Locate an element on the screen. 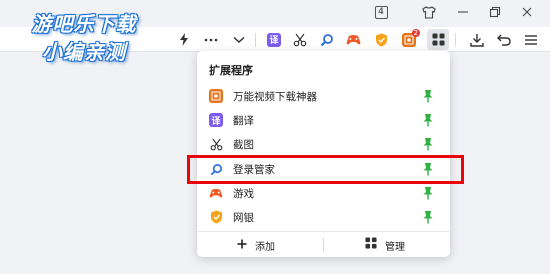 The width and height of the screenshot is (550, 274). menu-icon is located at coordinates (531, 39).